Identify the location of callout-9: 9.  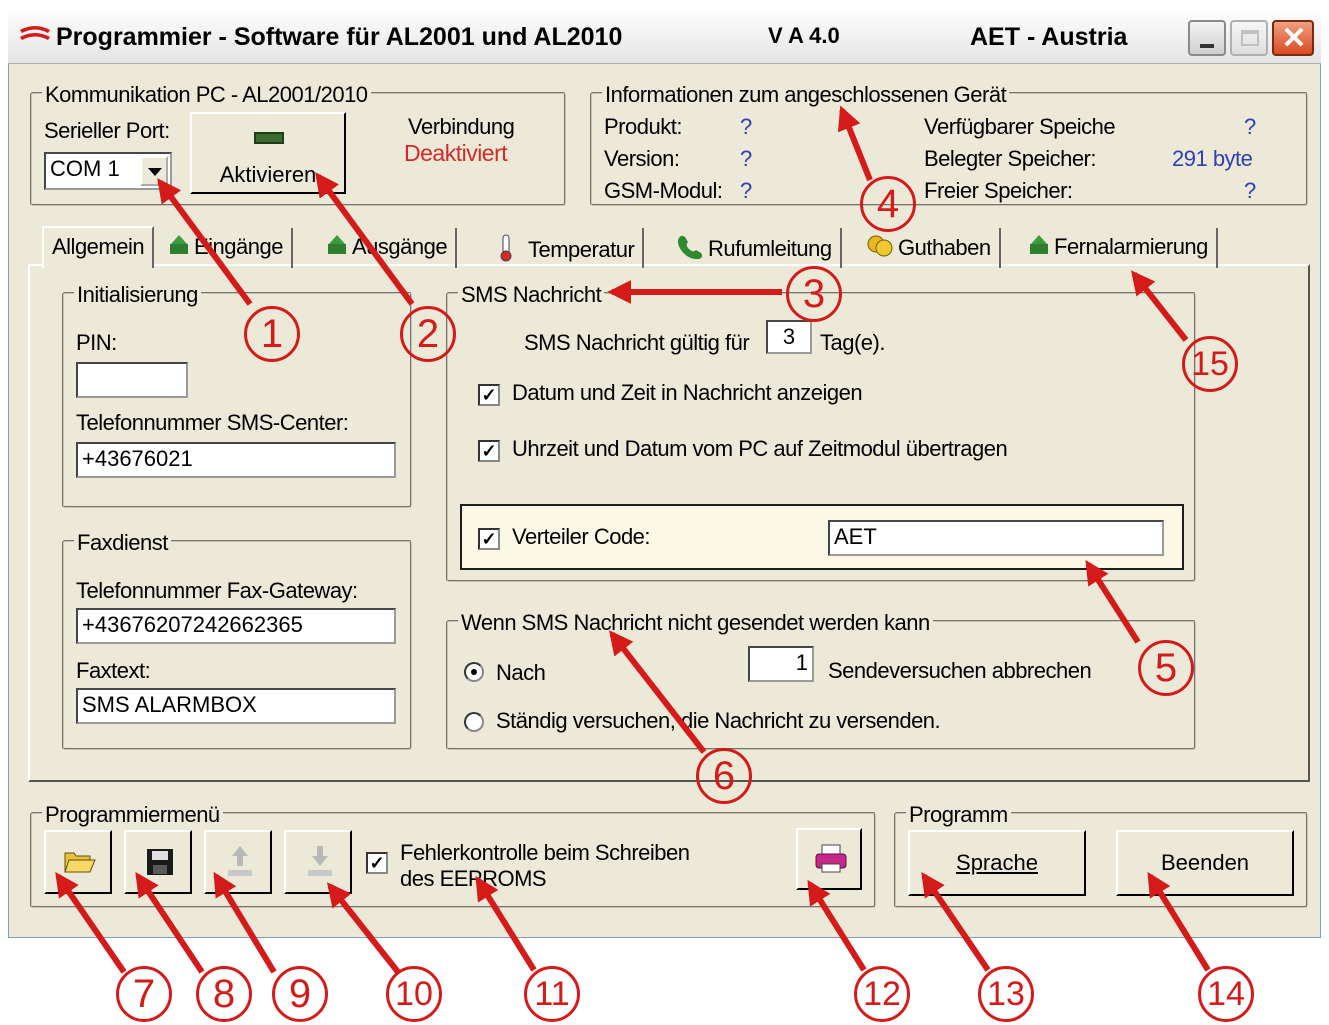
(300, 994).